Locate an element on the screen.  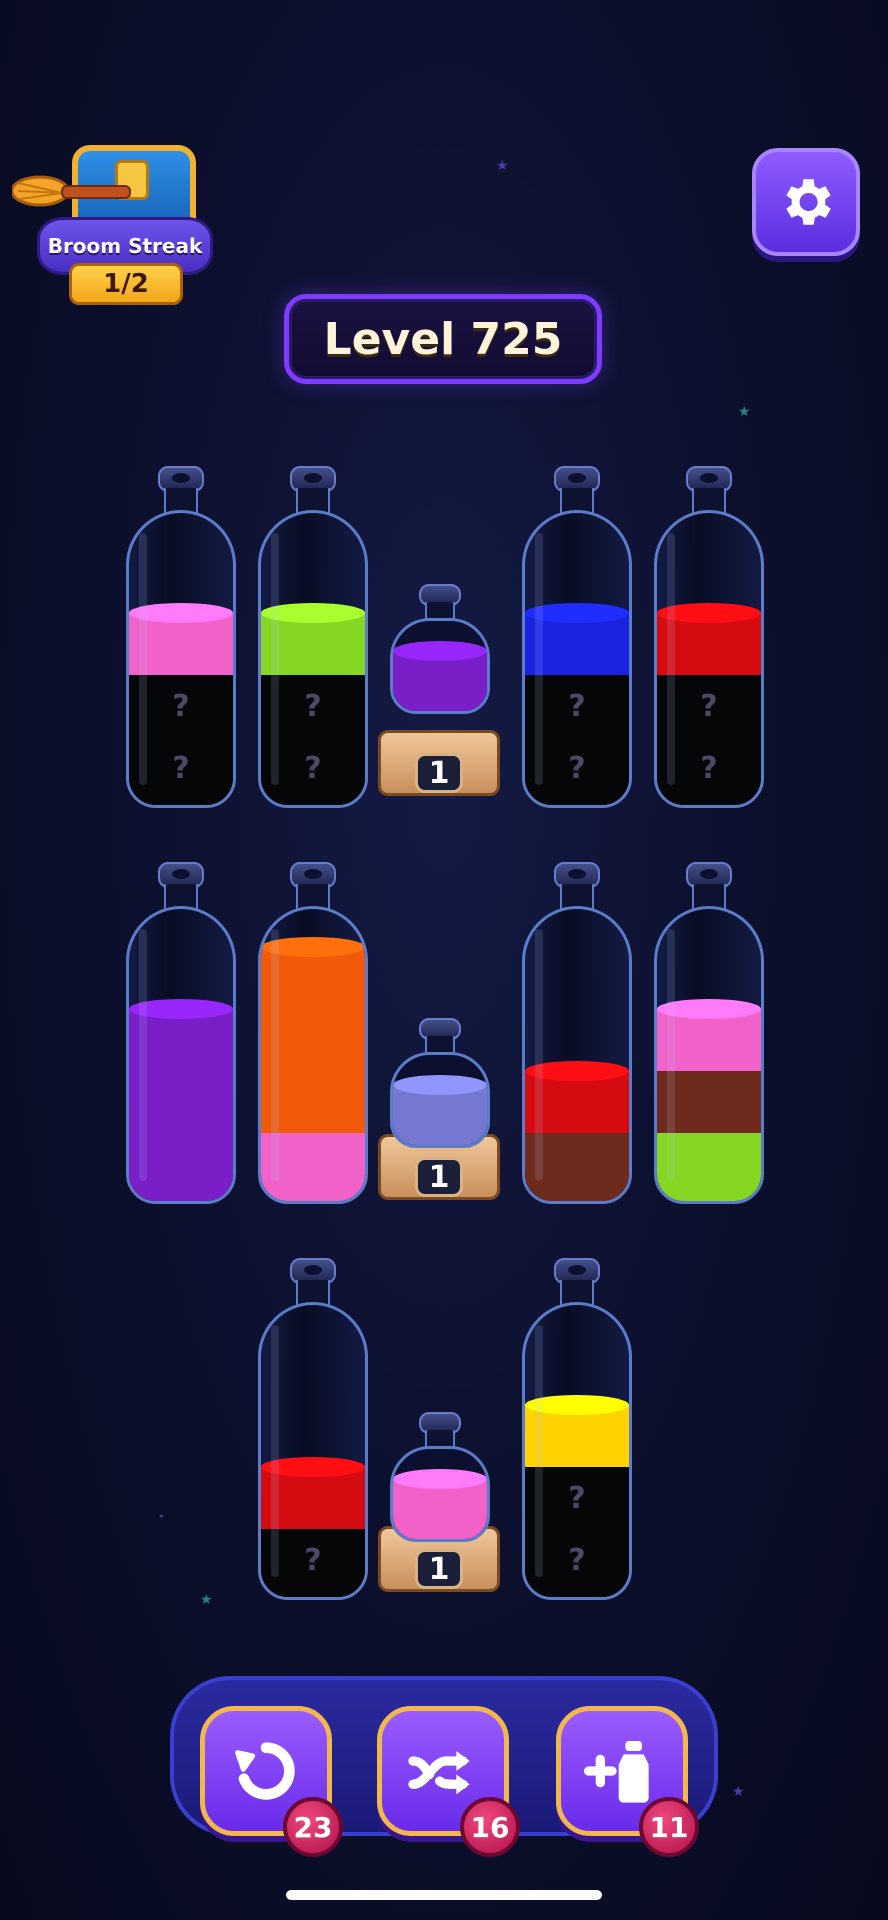
shuffle-icon is located at coordinates (439, 1773).